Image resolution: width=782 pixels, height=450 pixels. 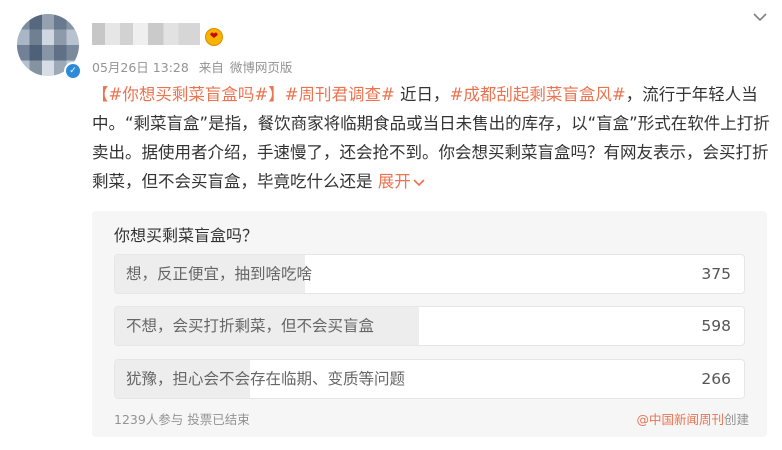 What do you see at coordinates (642, 419) in the screenshot?
I see `creator-at-sign: @` at bounding box center [642, 419].